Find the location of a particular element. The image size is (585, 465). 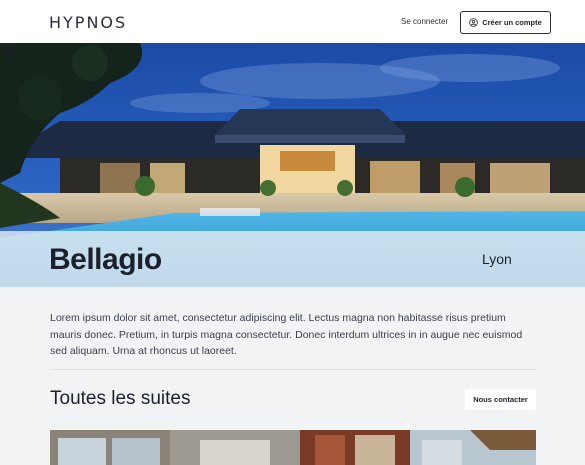

hotel-city: Lyon is located at coordinates (497, 259).